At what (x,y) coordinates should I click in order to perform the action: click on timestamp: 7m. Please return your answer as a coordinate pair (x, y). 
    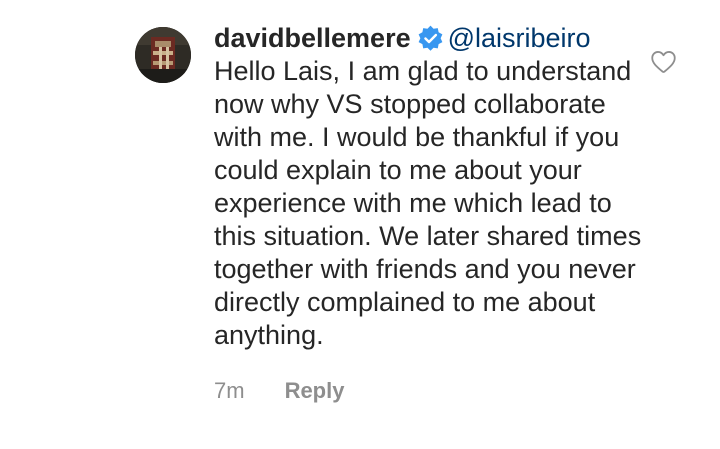
    Looking at the image, I should click on (229, 391).